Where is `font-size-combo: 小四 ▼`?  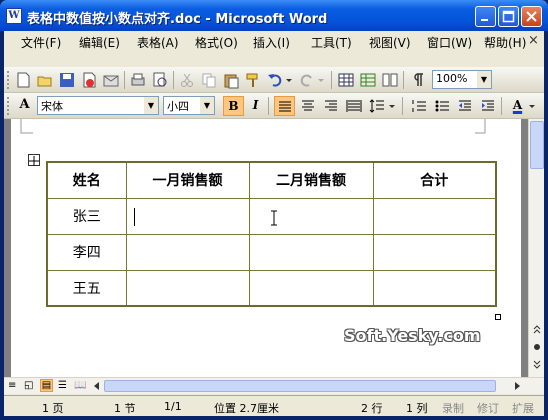
font-size-combo: 小四 ▼ is located at coordinates (189, 105).